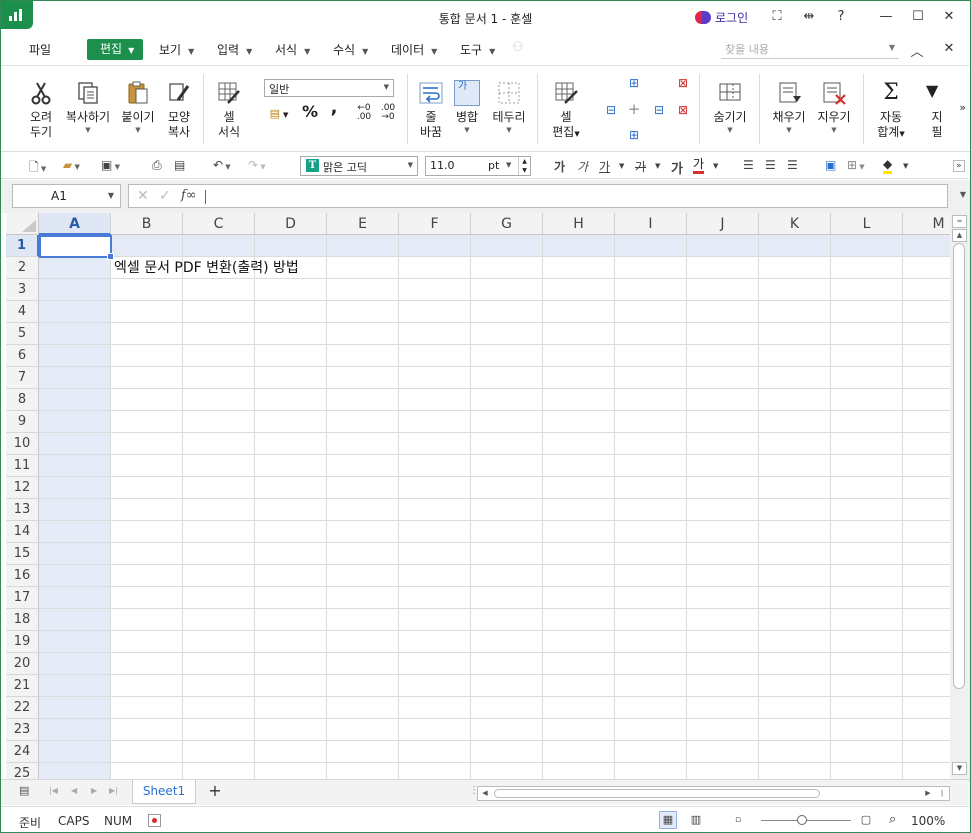  What do you see at coordinates (41, 110) in the screenshot?
I see `cut-button: 오려 두기` at bounding box center [41, 110].